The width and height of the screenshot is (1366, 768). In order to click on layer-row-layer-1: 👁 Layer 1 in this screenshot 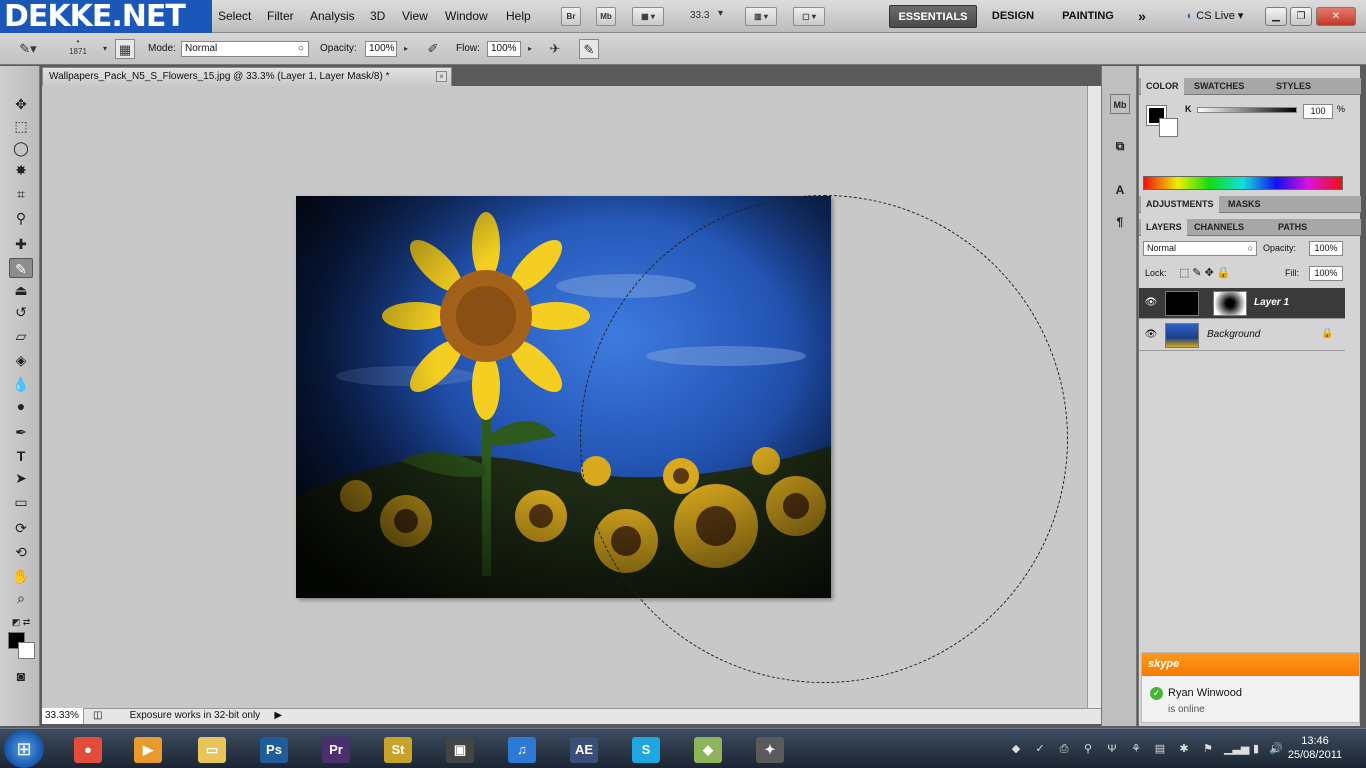, I will do `click(1242, 303)`.